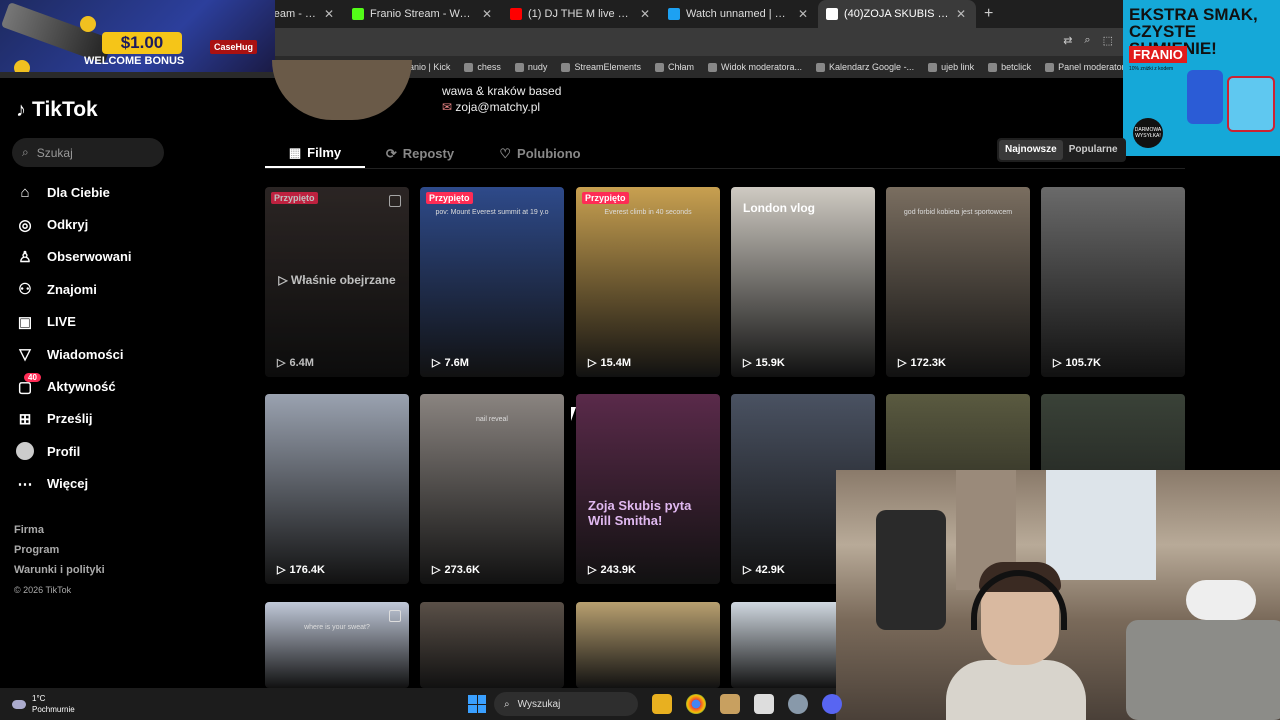  I want to click on view-count-text: 273.6K, so click(462, 569).